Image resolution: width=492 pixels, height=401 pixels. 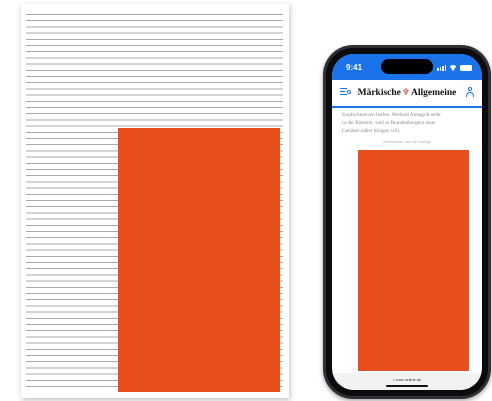 I want to click on logo-text-left: Märkische, so click(x=379, y=93).